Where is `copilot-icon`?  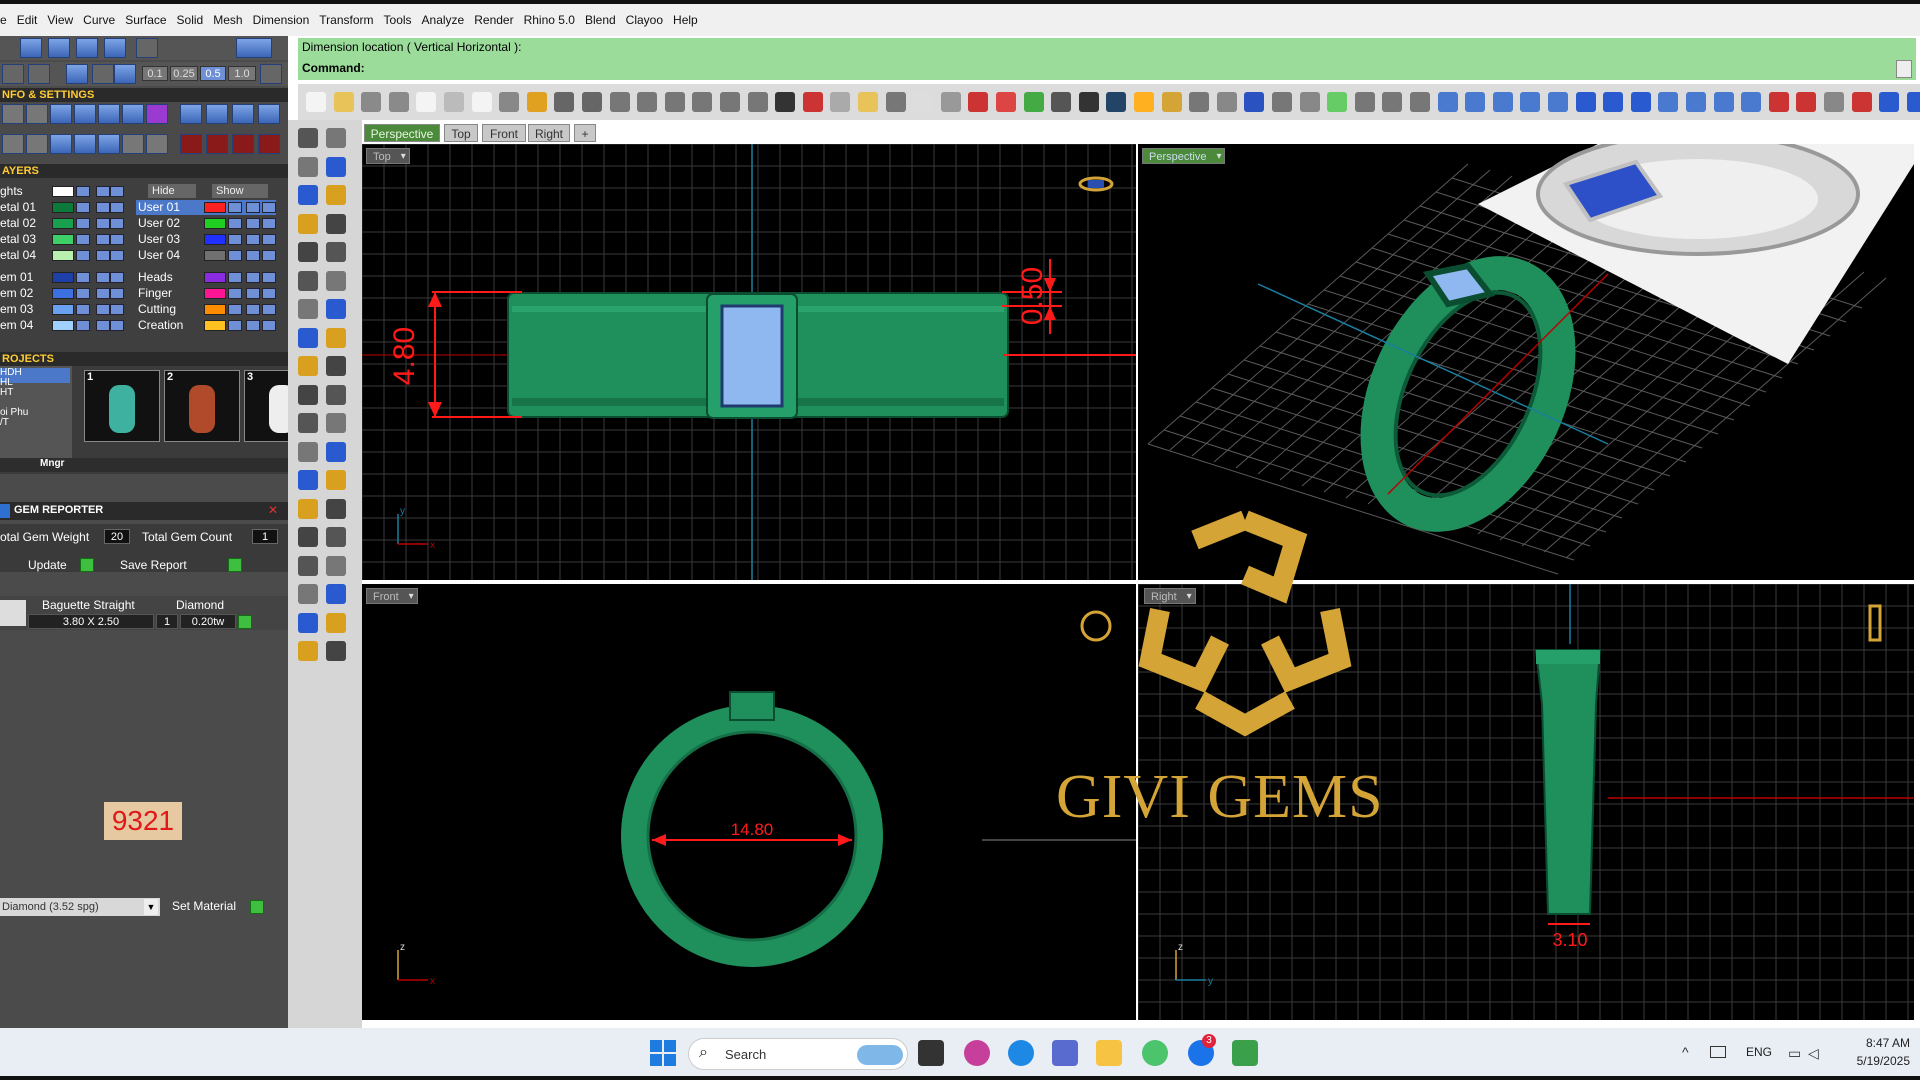
copilot-icon is located at coordinates (977, 1053).